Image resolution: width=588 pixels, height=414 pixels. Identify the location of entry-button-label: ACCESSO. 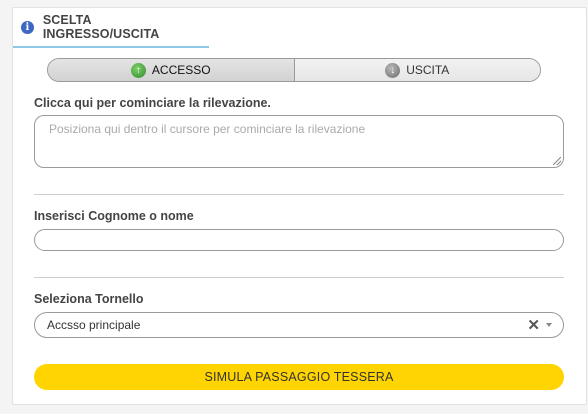
(181, 70).